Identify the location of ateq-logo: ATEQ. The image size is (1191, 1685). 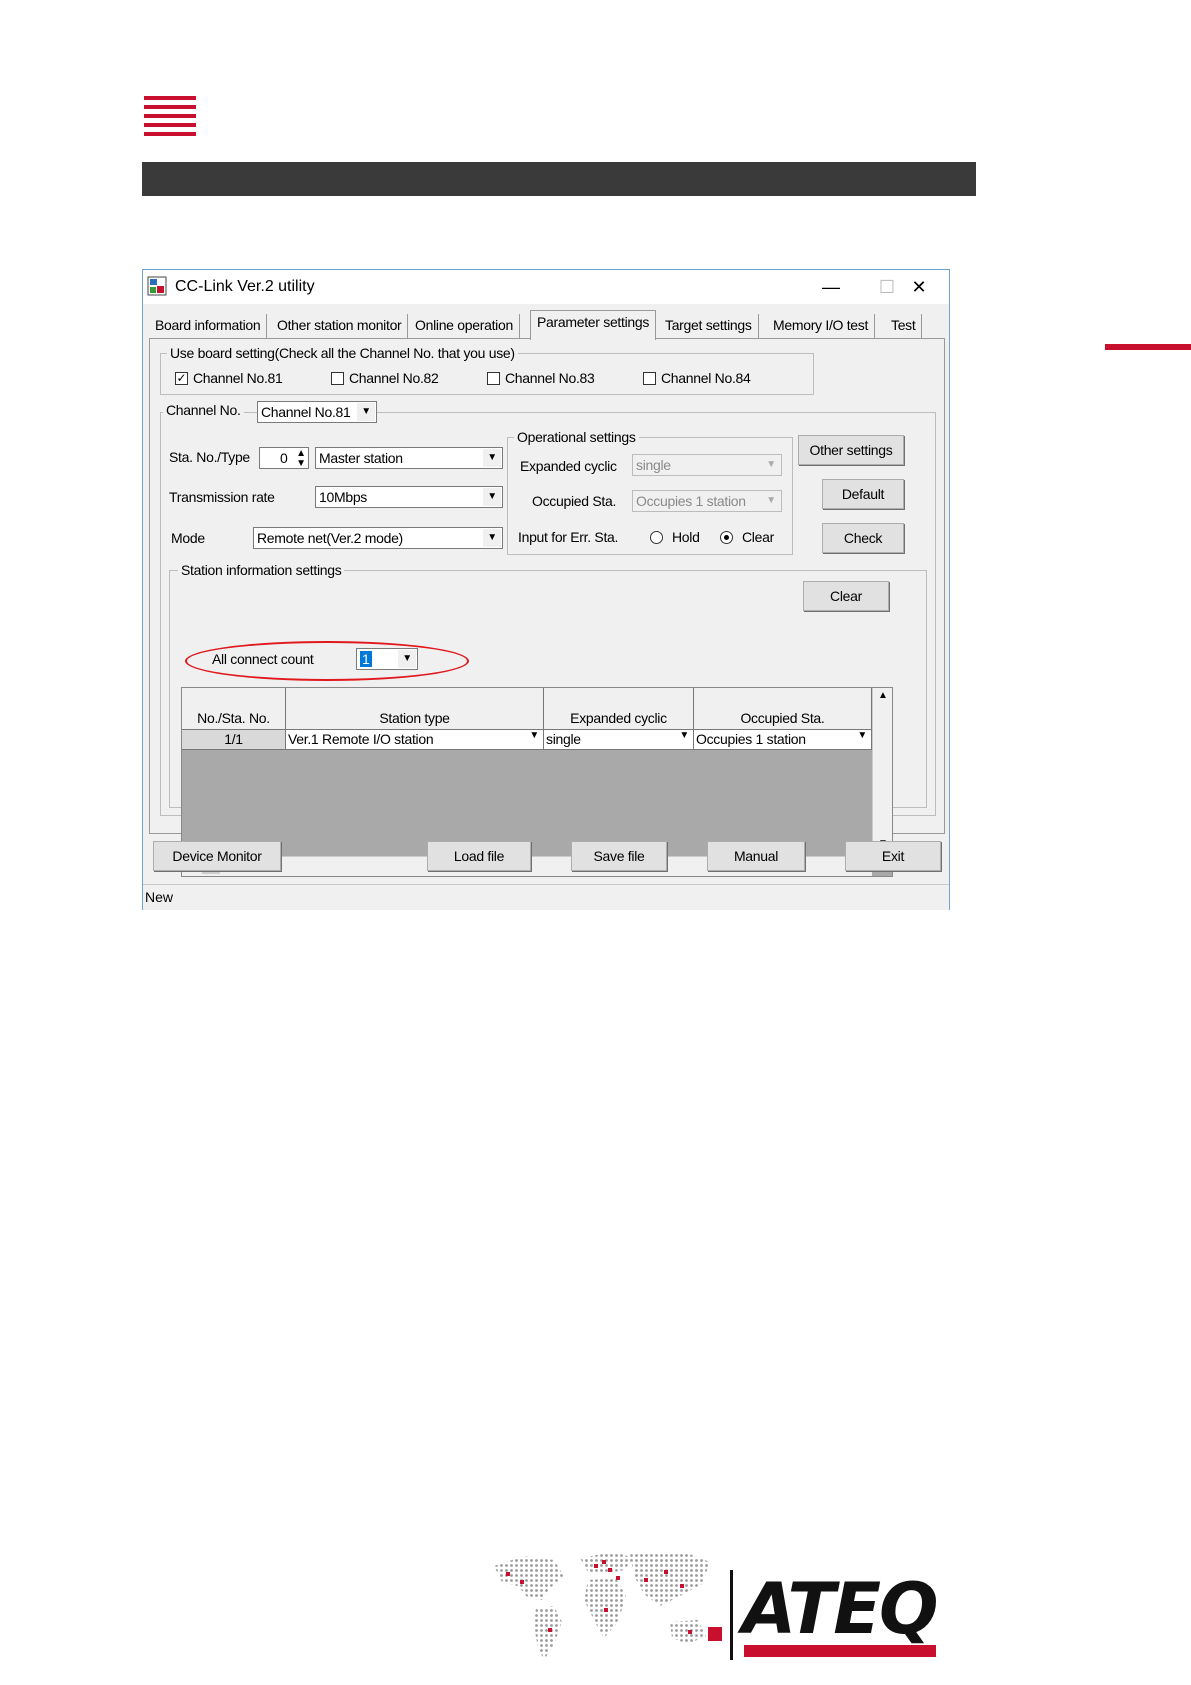
(840, 1609).